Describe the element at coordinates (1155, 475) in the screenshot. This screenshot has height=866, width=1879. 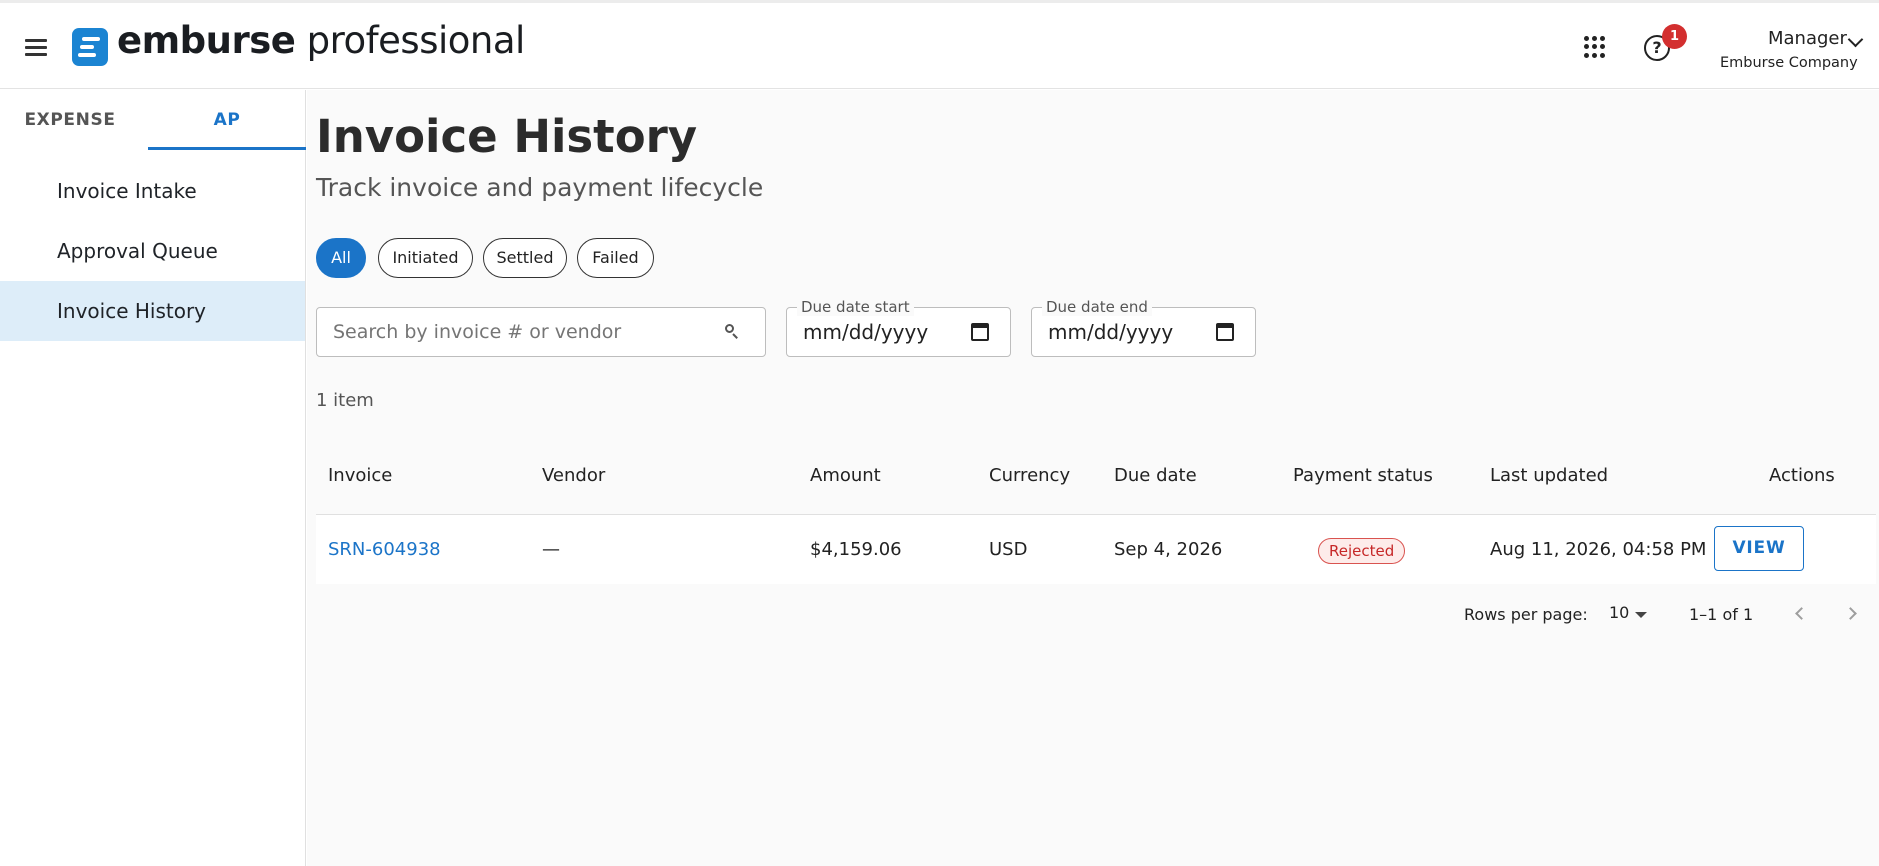
I see `column-header-due-date: Due date` at that location.